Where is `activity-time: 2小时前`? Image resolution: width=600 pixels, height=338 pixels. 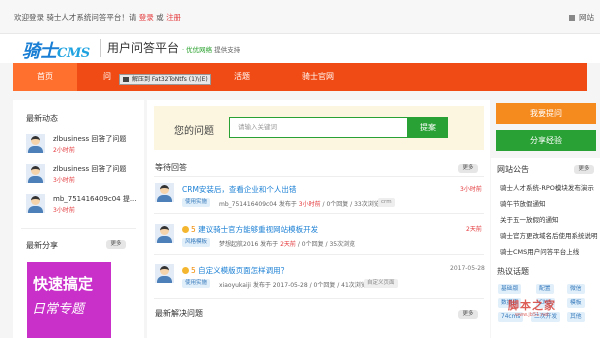
activity-time: 2小时前 is located at coordinates (64, 150).